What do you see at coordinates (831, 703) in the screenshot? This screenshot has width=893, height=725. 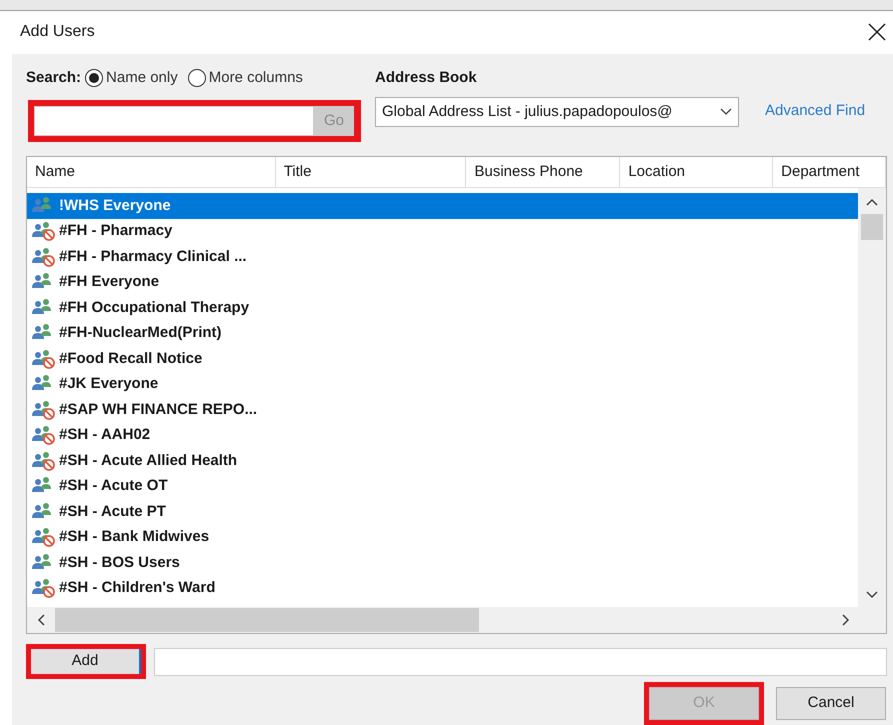 I see `dialog-button: Cancel` at bounding box center [831, 703].